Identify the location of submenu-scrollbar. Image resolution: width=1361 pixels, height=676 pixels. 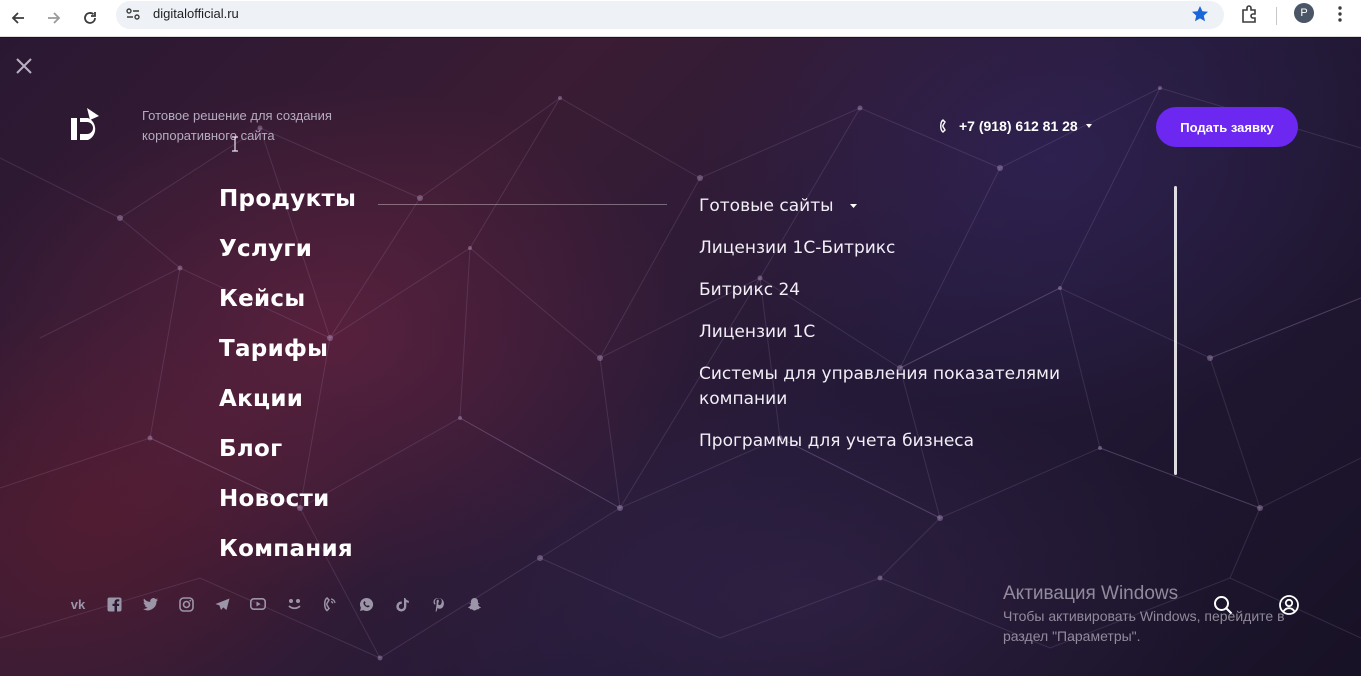
(1175, 330).